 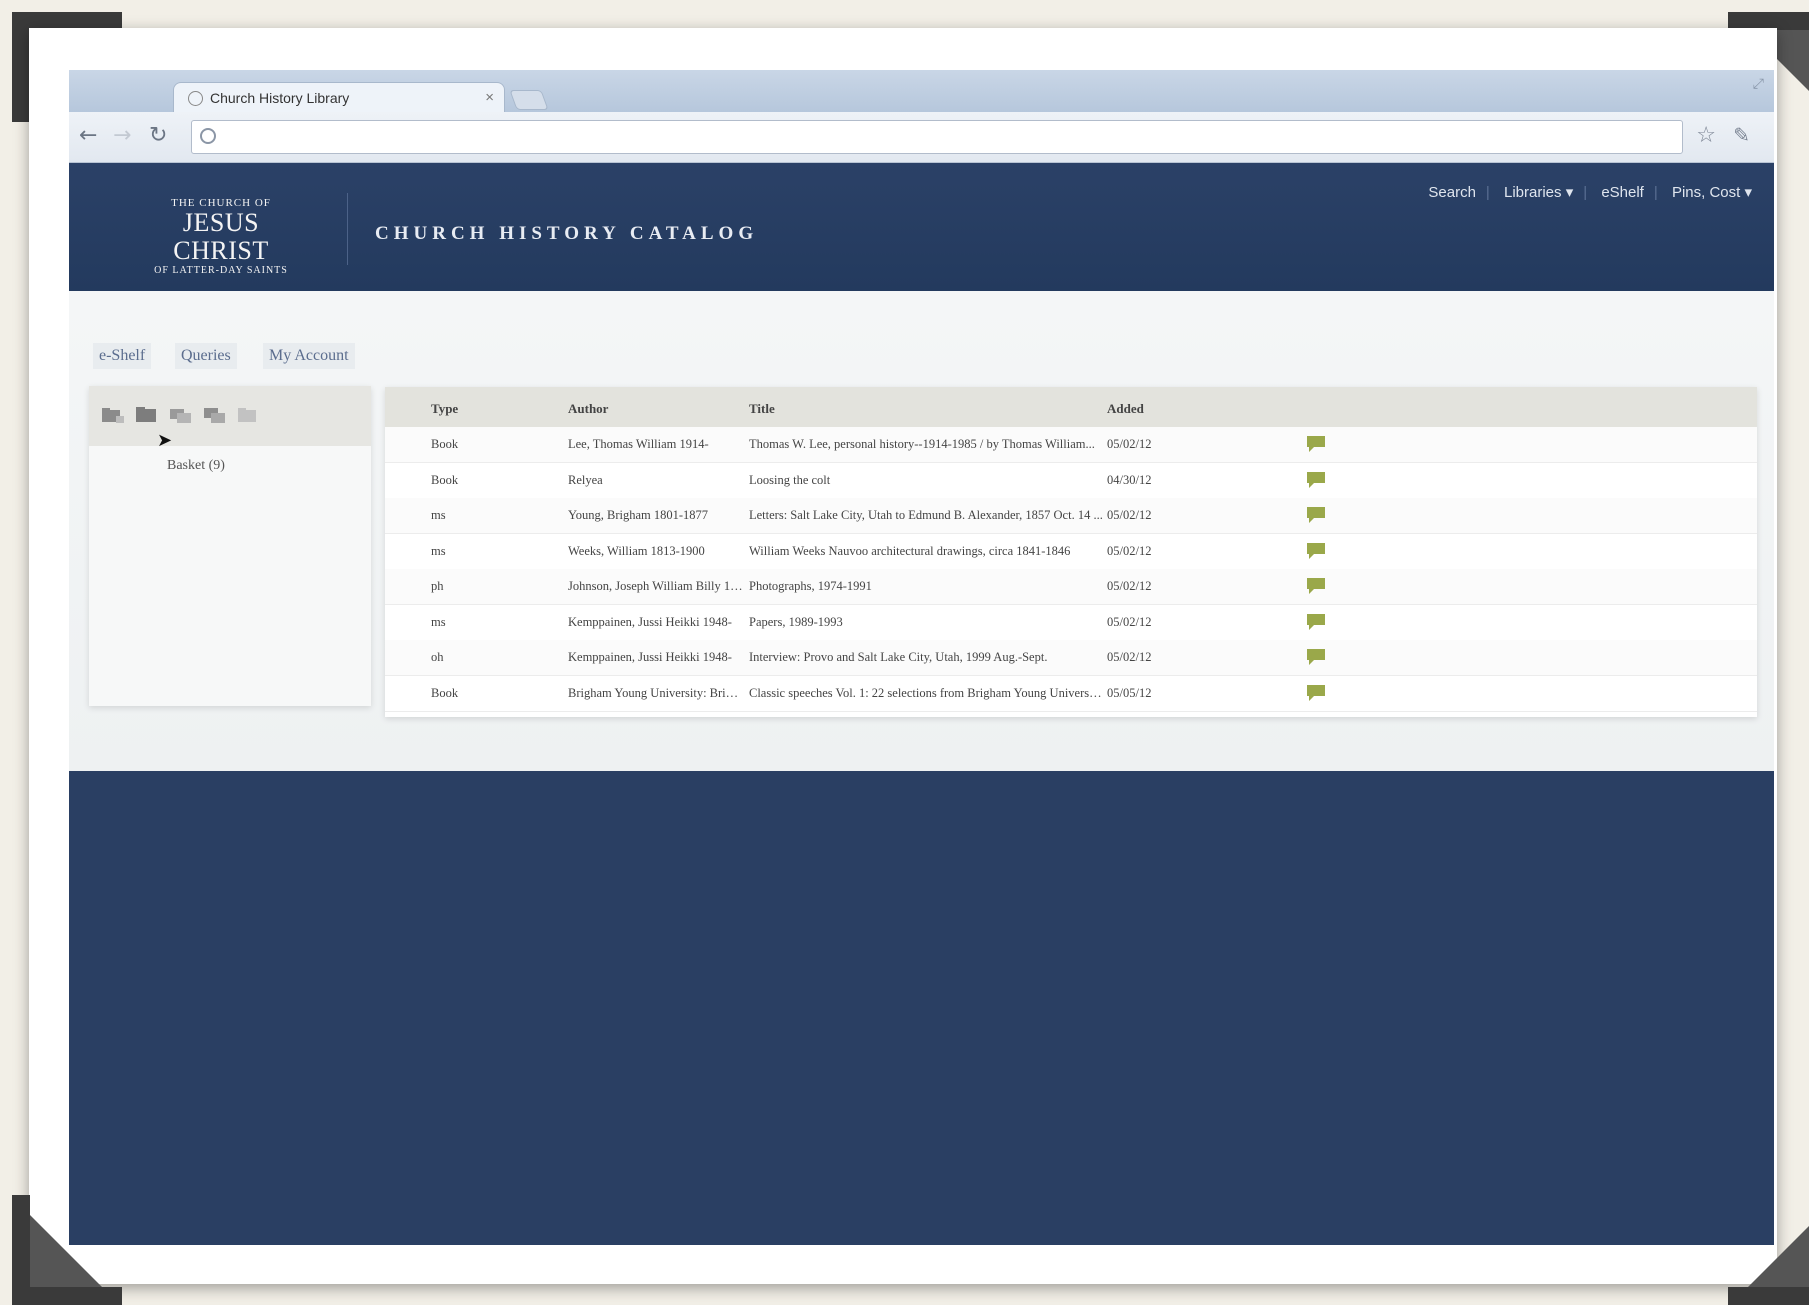 What do you see at coordinates (1758, 84) in the screenshot?
I see `window-resize-icon: ⤢` at bounding box center [1758, 84].